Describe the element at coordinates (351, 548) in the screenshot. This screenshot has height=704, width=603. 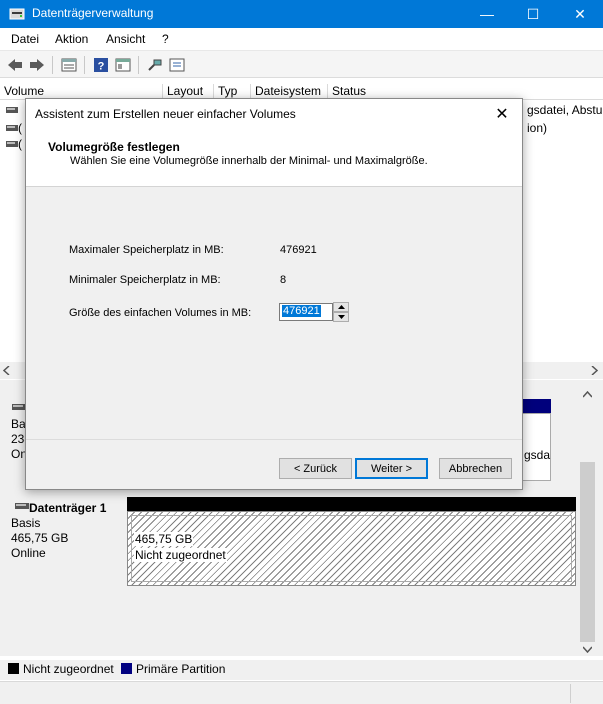
I see `disk1-unallocated-partition: 465,75 GB Nicht zugeordnet` at that location.